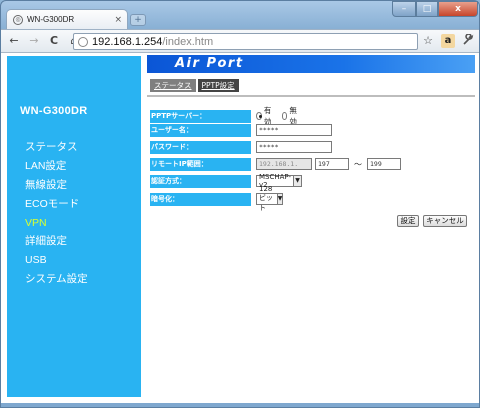  I want to click on ip-prefix-field: 192.168.1., so click(284, 164).